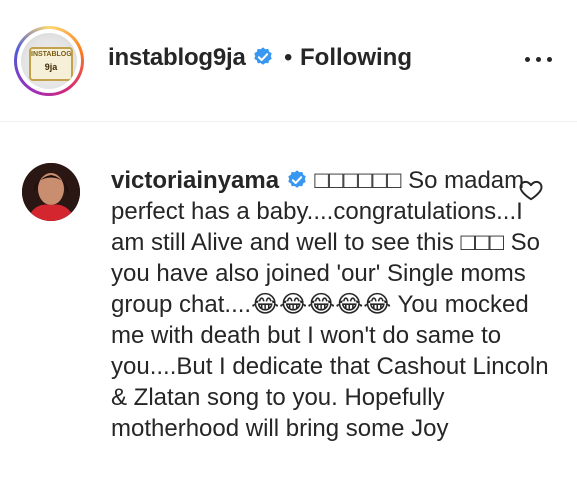 The width and height of the screenshot is (577, 503). What do you see at coordinates (195, 180) in the screenshot?
I see `comment-username: victoriainyama` at bounding box center [195, 180].